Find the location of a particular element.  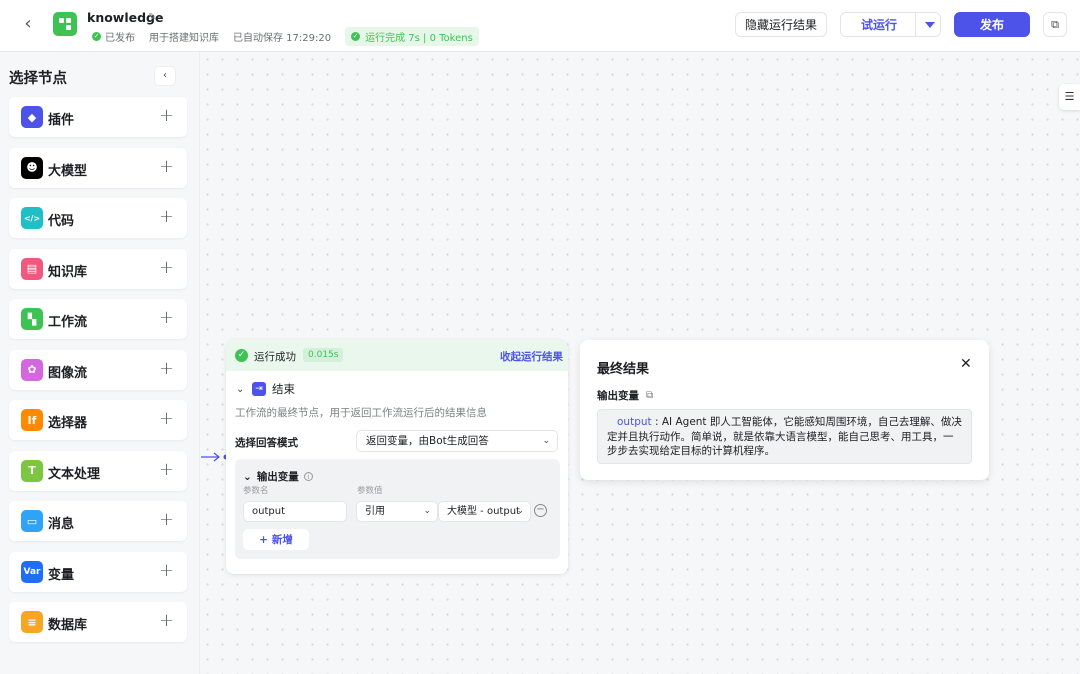

sidebar-item-9: Var 变量 + is located at coordinates (98, 571).